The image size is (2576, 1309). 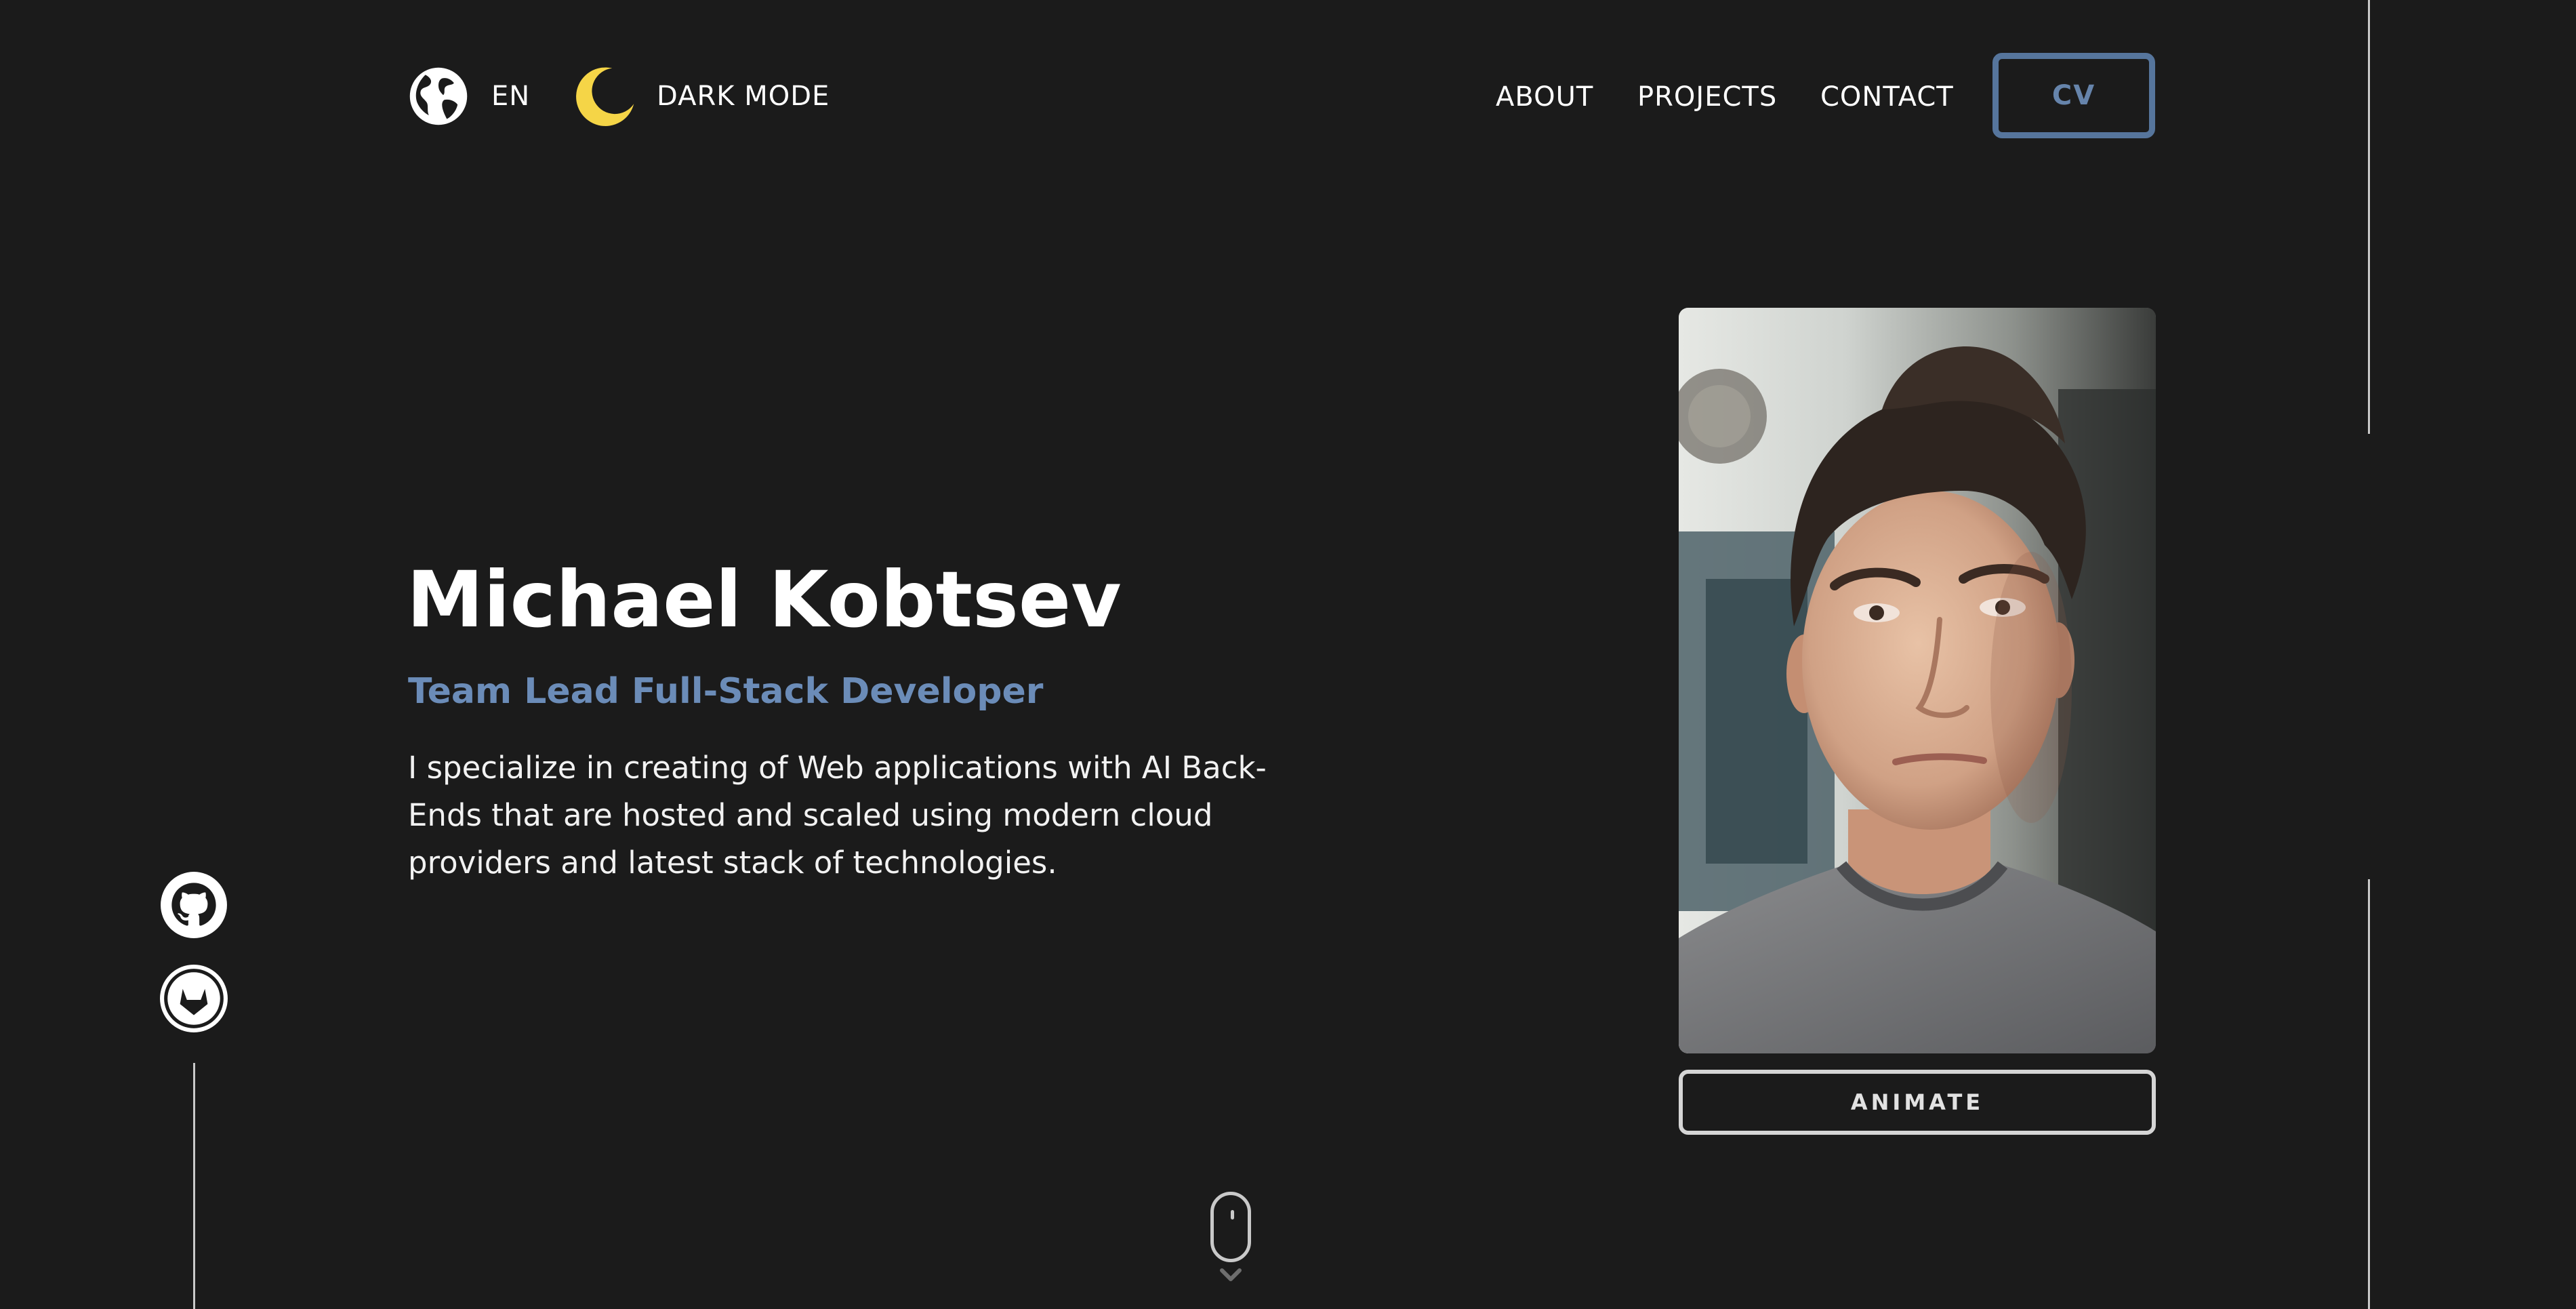 I want to click on language-label: EN, so click(x=511, y=96).